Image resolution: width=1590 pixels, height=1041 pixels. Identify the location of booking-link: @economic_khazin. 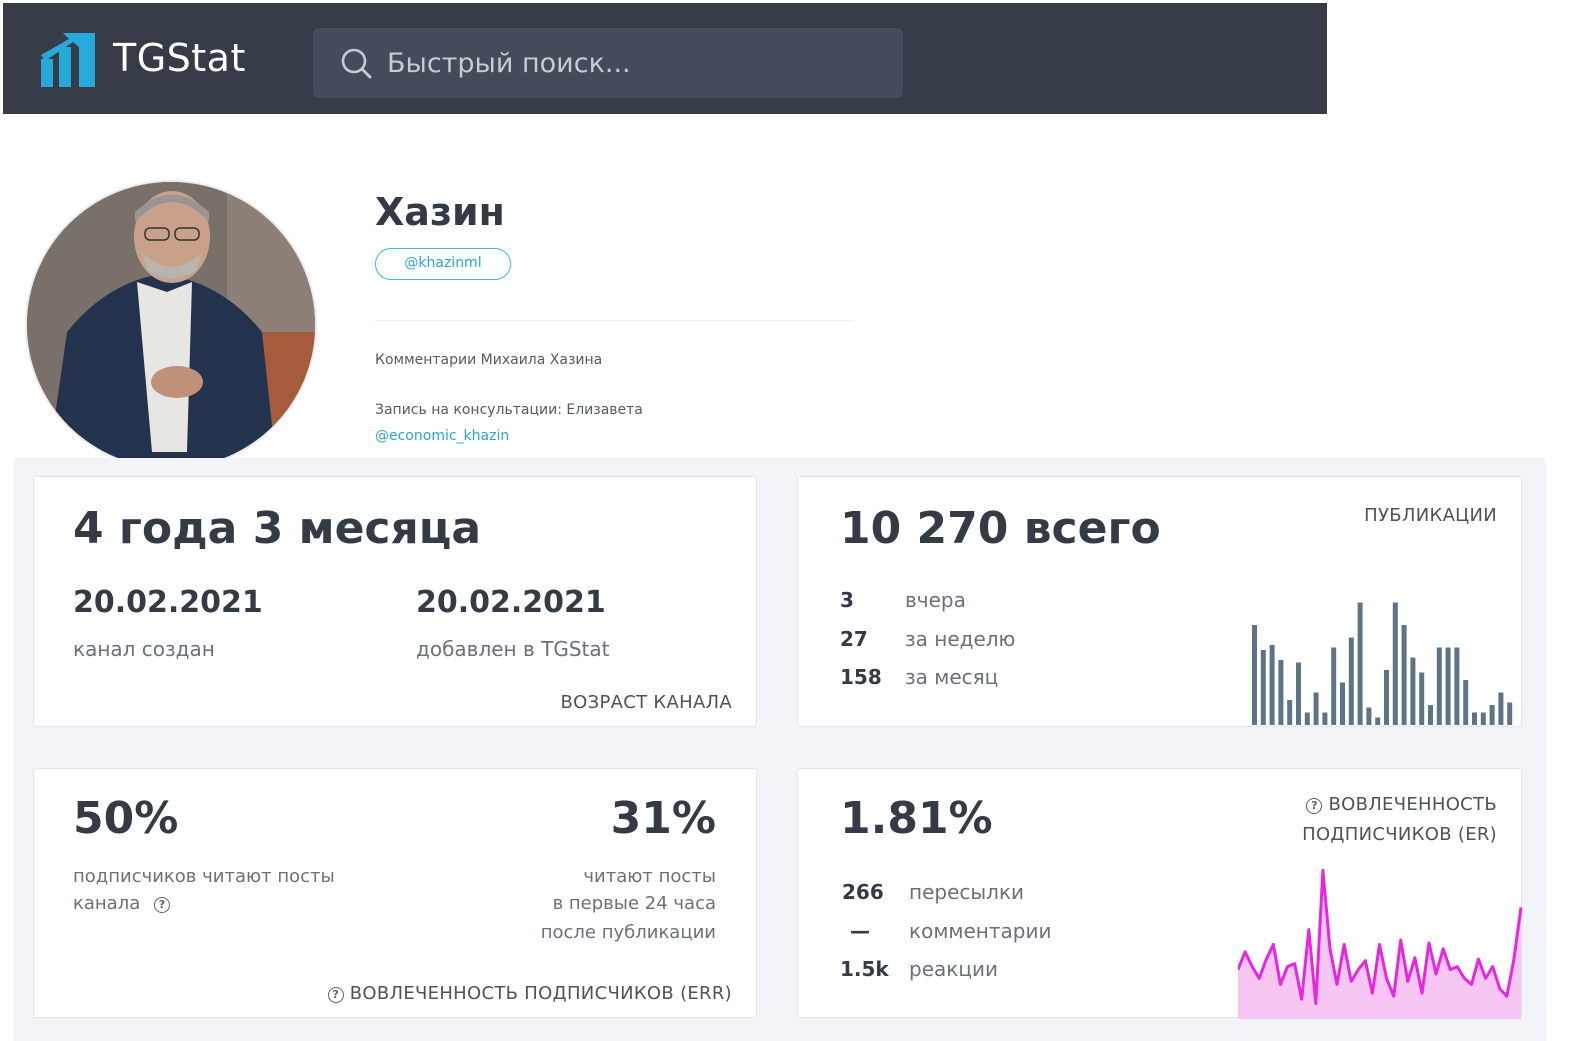
(442, 436).